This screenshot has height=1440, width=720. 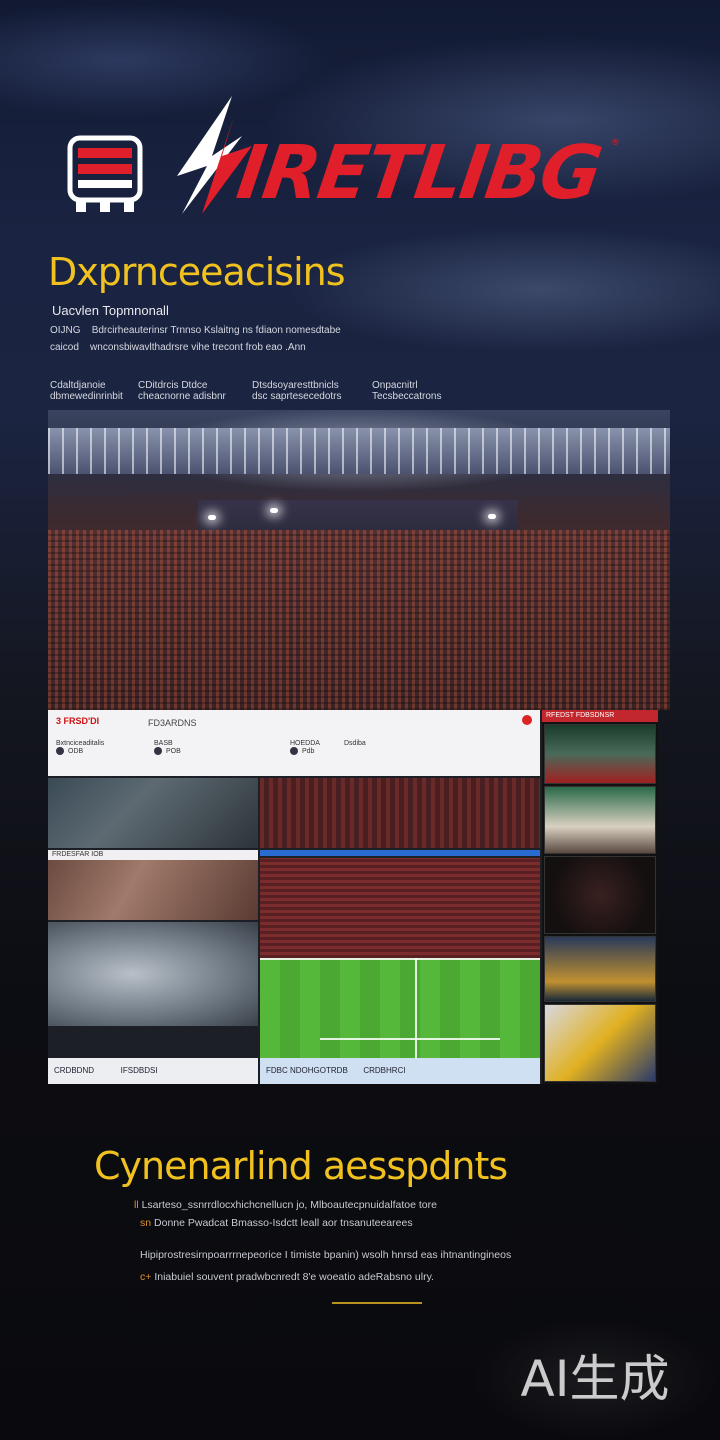 I want to click on line-tag: sn, so click(x=146, y=1223).